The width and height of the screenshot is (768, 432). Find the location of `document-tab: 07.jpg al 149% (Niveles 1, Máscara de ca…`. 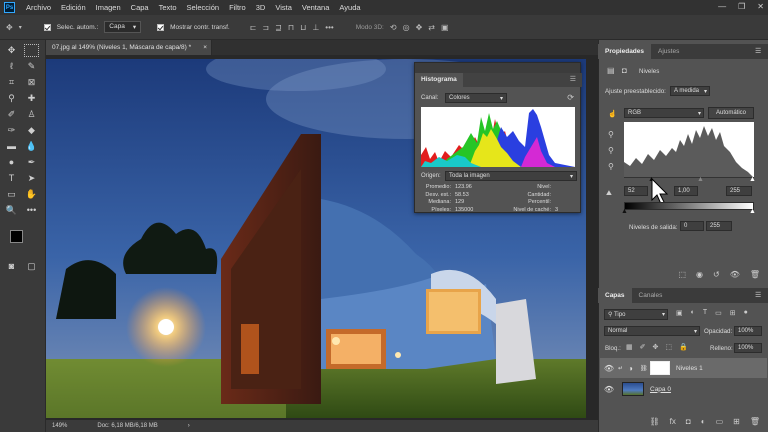

document-tab: 07.jpg al 149% (Niveles 1, Máscara de ca… is located at coordinates (129, 47).